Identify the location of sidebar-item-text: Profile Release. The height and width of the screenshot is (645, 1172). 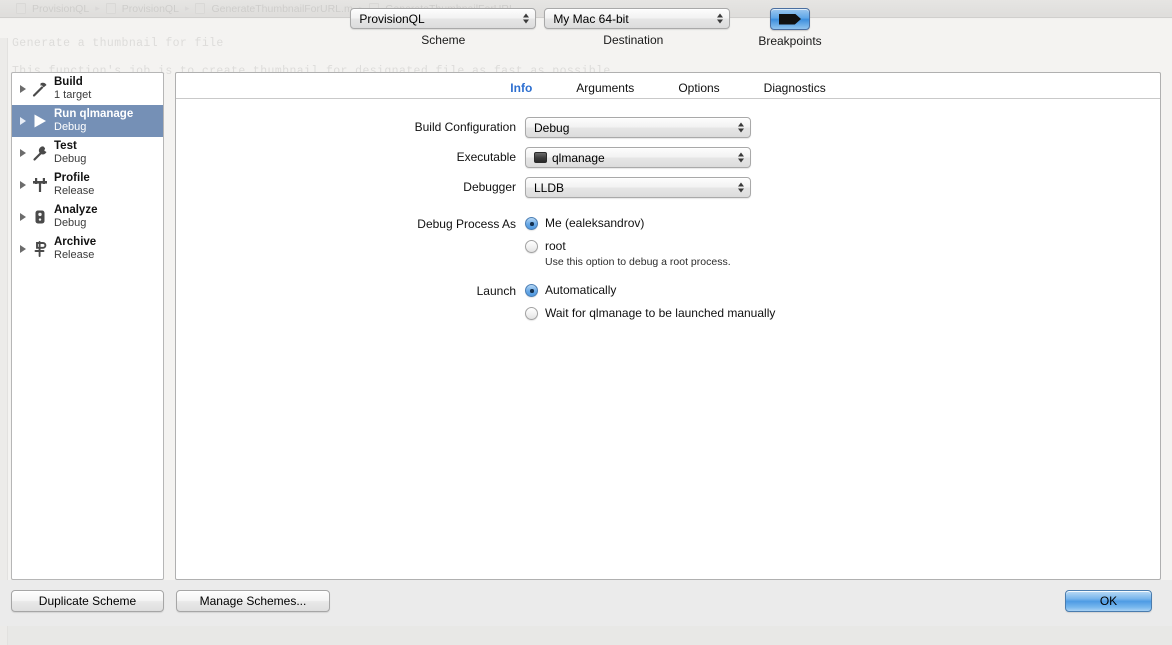
(74, 185).